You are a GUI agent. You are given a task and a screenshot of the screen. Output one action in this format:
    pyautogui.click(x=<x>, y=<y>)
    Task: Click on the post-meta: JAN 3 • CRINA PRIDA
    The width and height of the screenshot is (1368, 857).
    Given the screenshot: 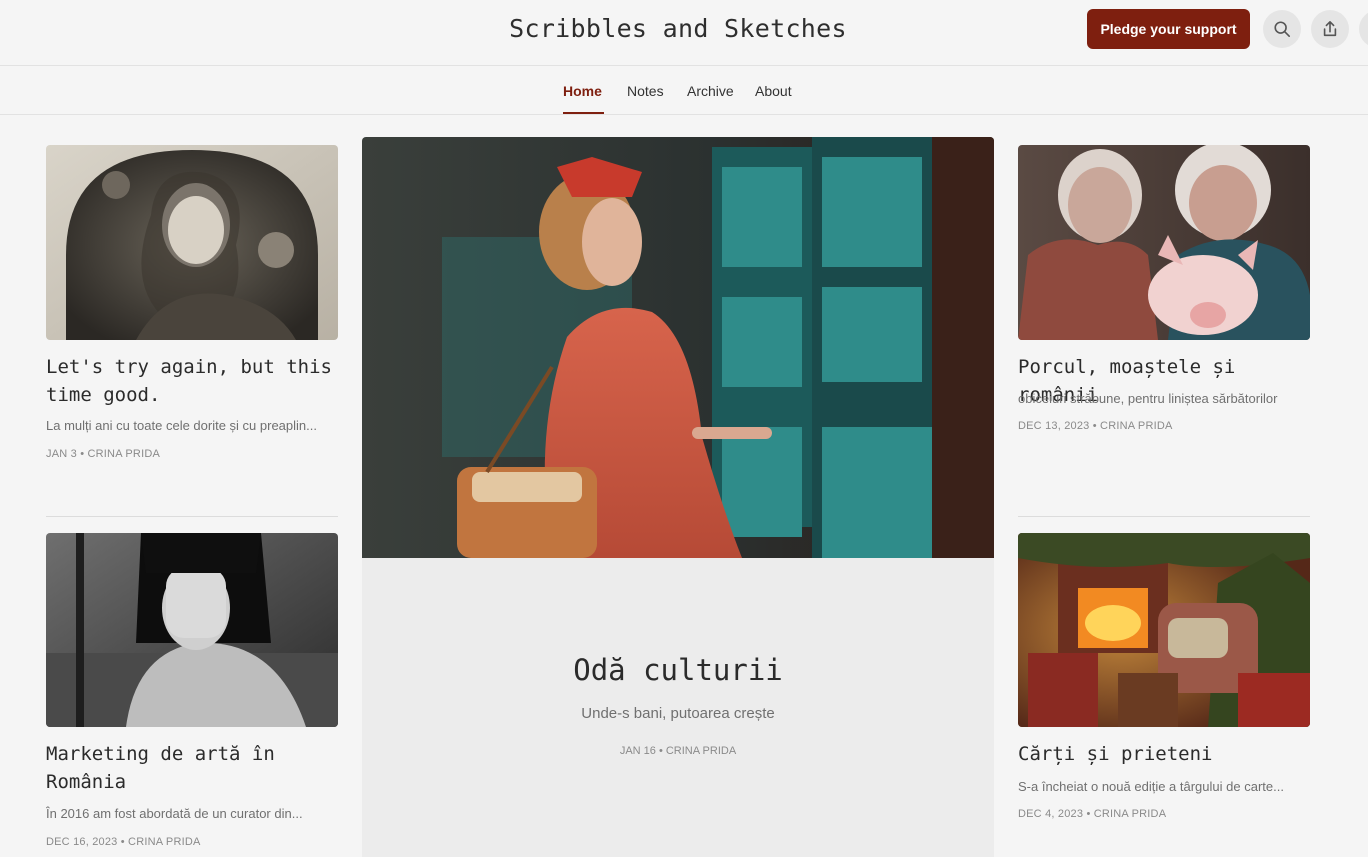 What is the action you would take?
    pyautogui.click(x=103, y=454)
    